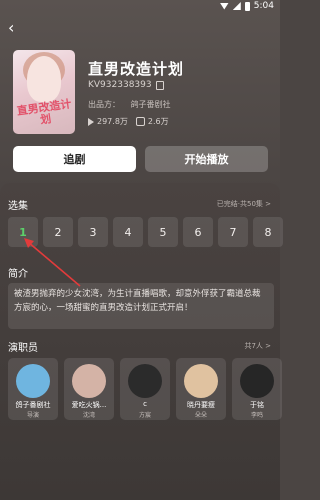 Image resolution: width=320 pixels, height=500 pixels. What do you see at coordinates (91, 121) in the screenshot?
I see `play-count-icon` at bounding box center [91, 121].